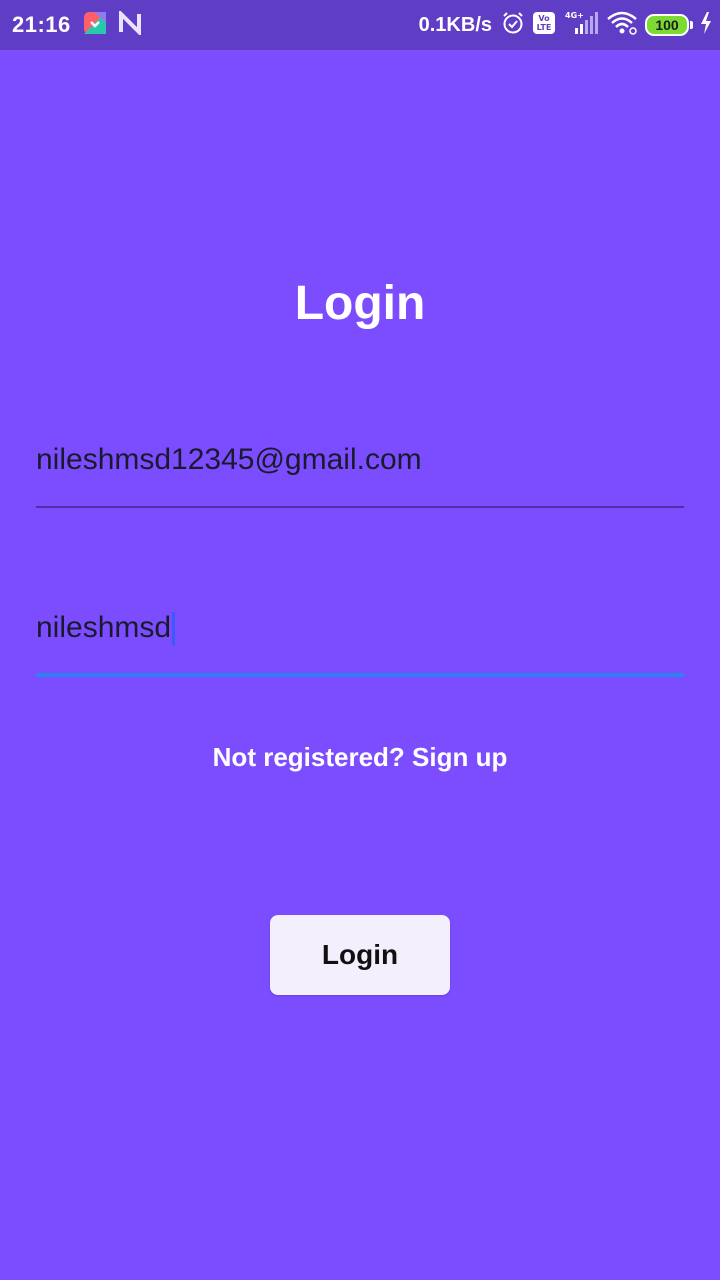  What do you see at coordinates (706, 25) in the screenshot?
I see `charging-icon` at bounding box center [706, 25].